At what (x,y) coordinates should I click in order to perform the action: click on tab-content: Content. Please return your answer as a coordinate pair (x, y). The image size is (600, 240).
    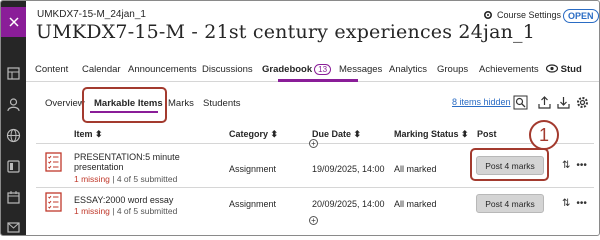
    Looking at the image, I should click on (51, 69).